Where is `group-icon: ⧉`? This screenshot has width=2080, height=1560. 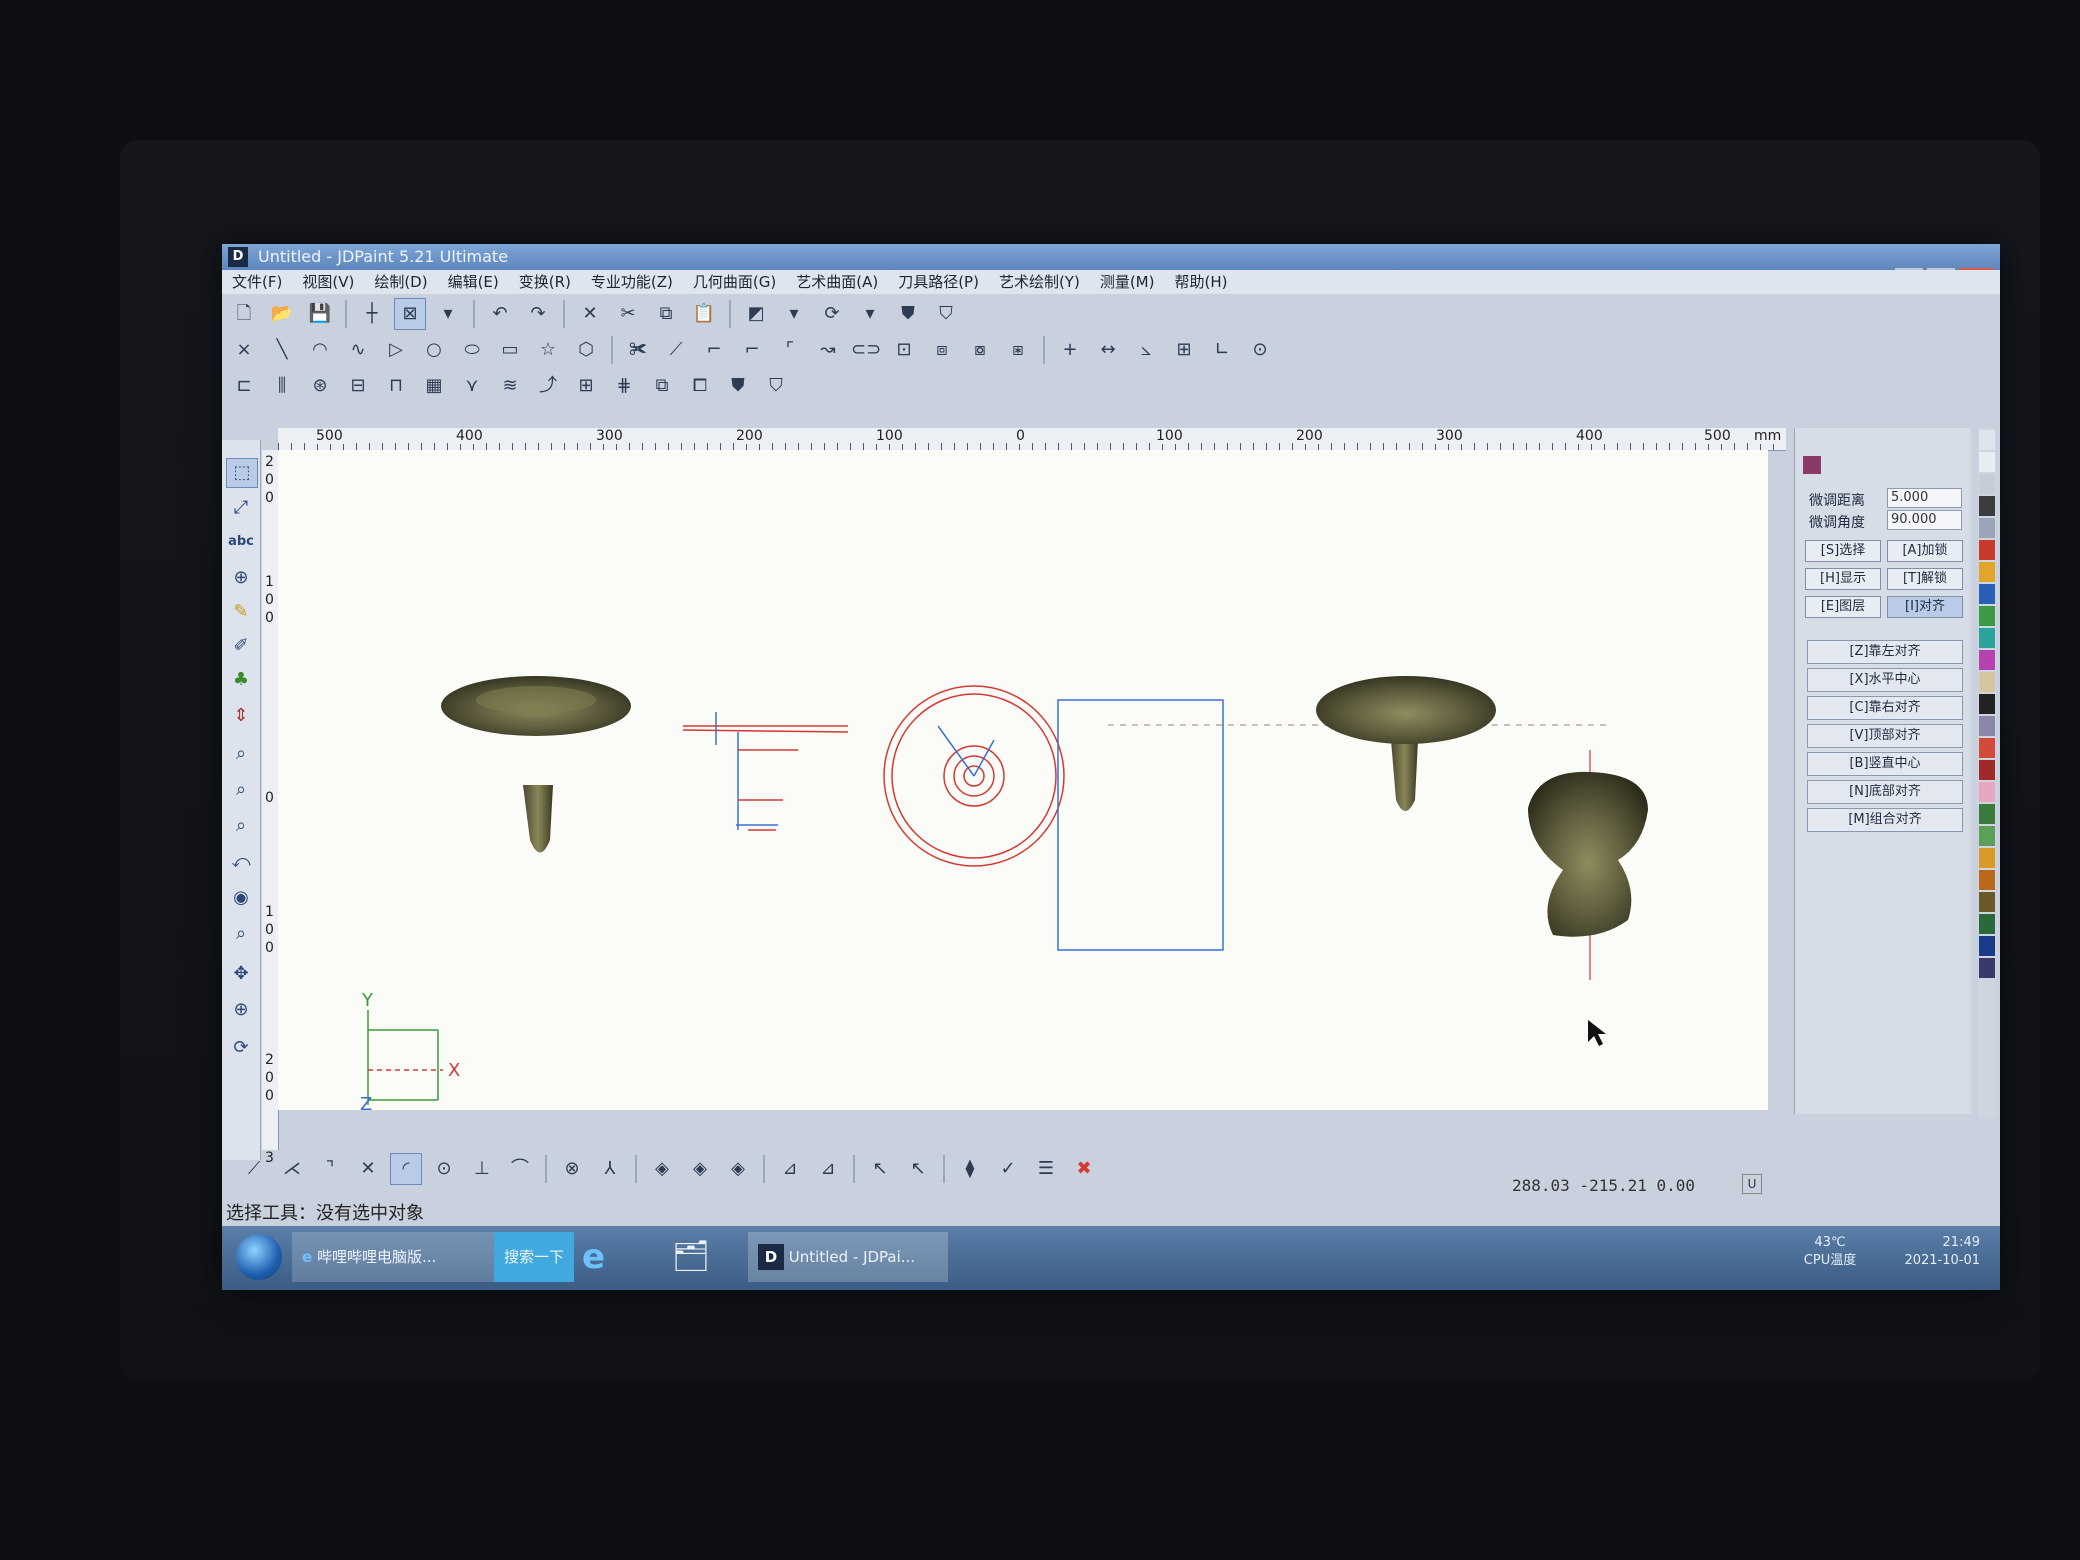 group-icon: ⧉ is located at coordinates (662, 386).